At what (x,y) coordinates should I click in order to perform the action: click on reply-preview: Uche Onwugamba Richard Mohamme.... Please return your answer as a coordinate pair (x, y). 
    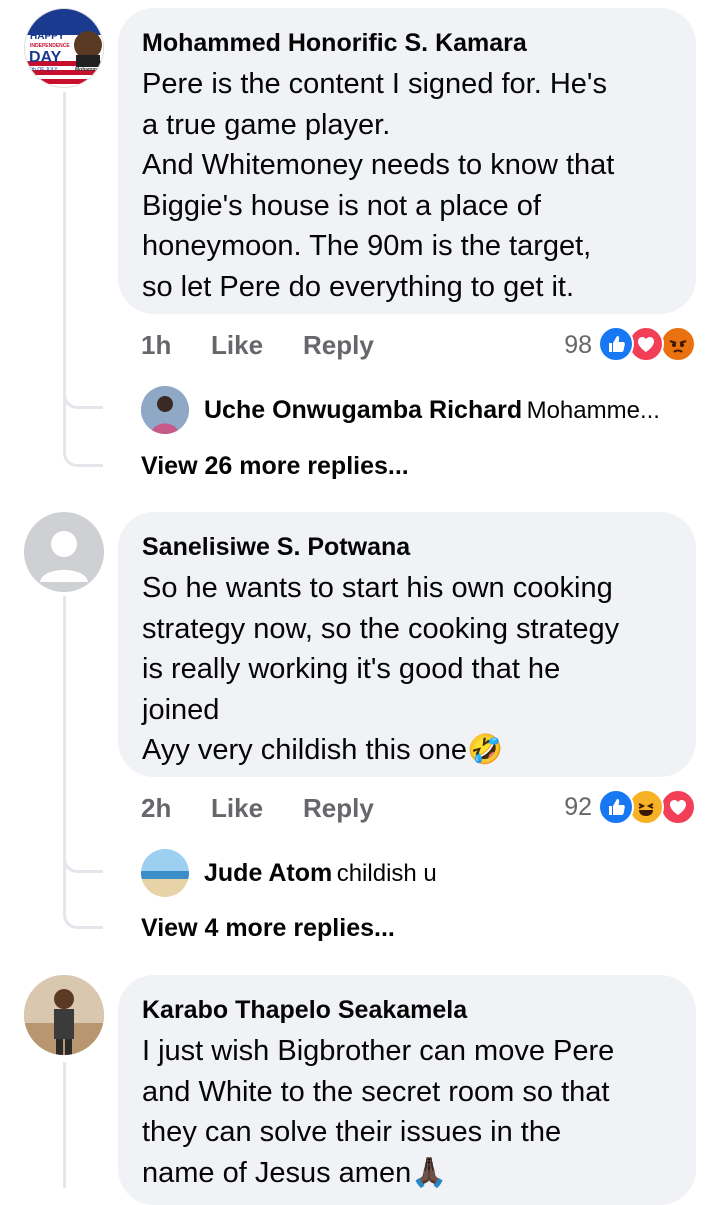
    Looking at the image, I should click on (432, 410).